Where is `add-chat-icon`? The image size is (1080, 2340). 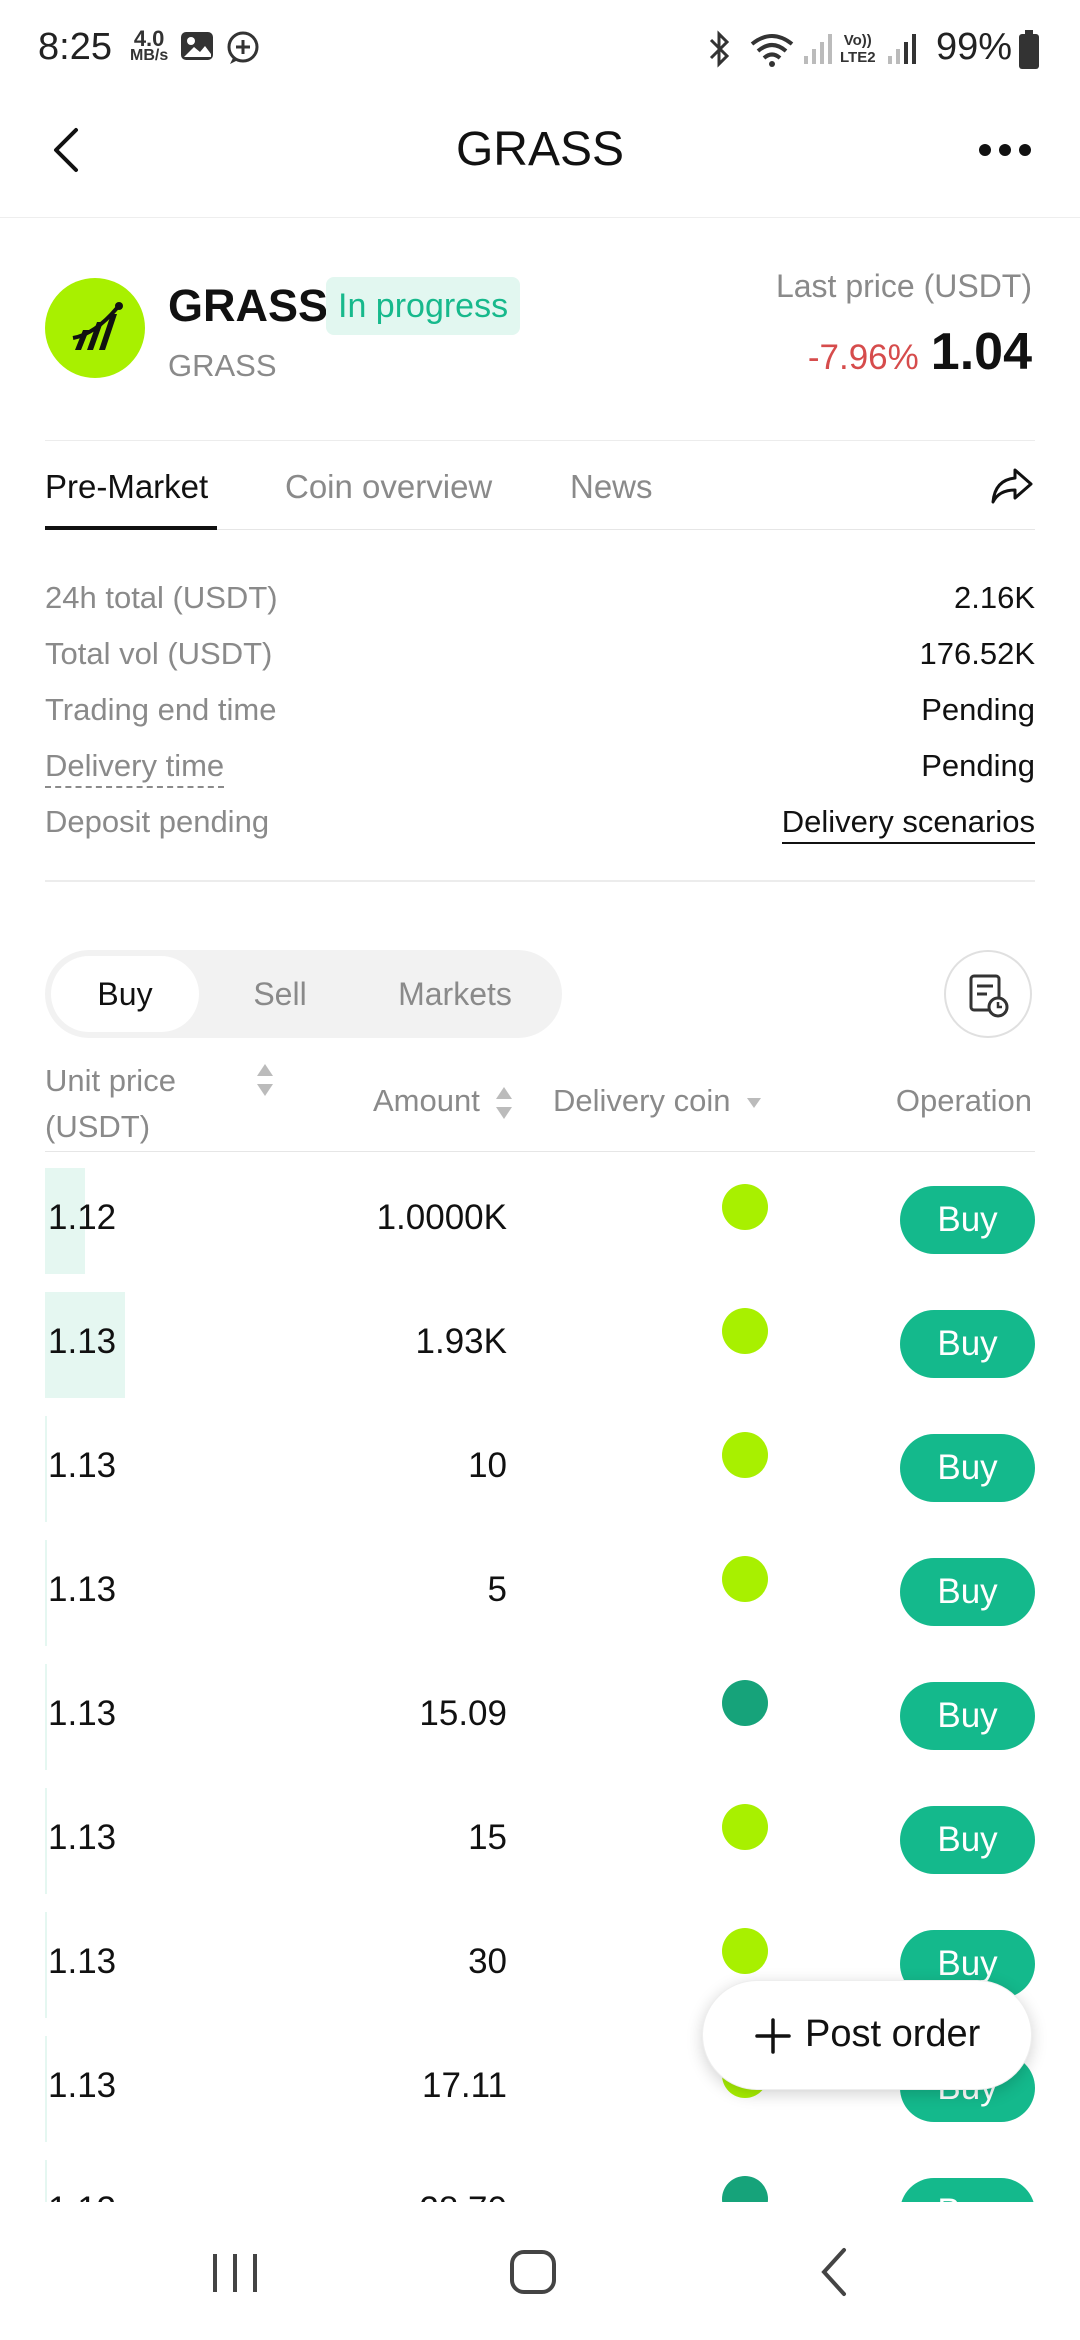 add-chat-icon is located at coordinates (243, 50).